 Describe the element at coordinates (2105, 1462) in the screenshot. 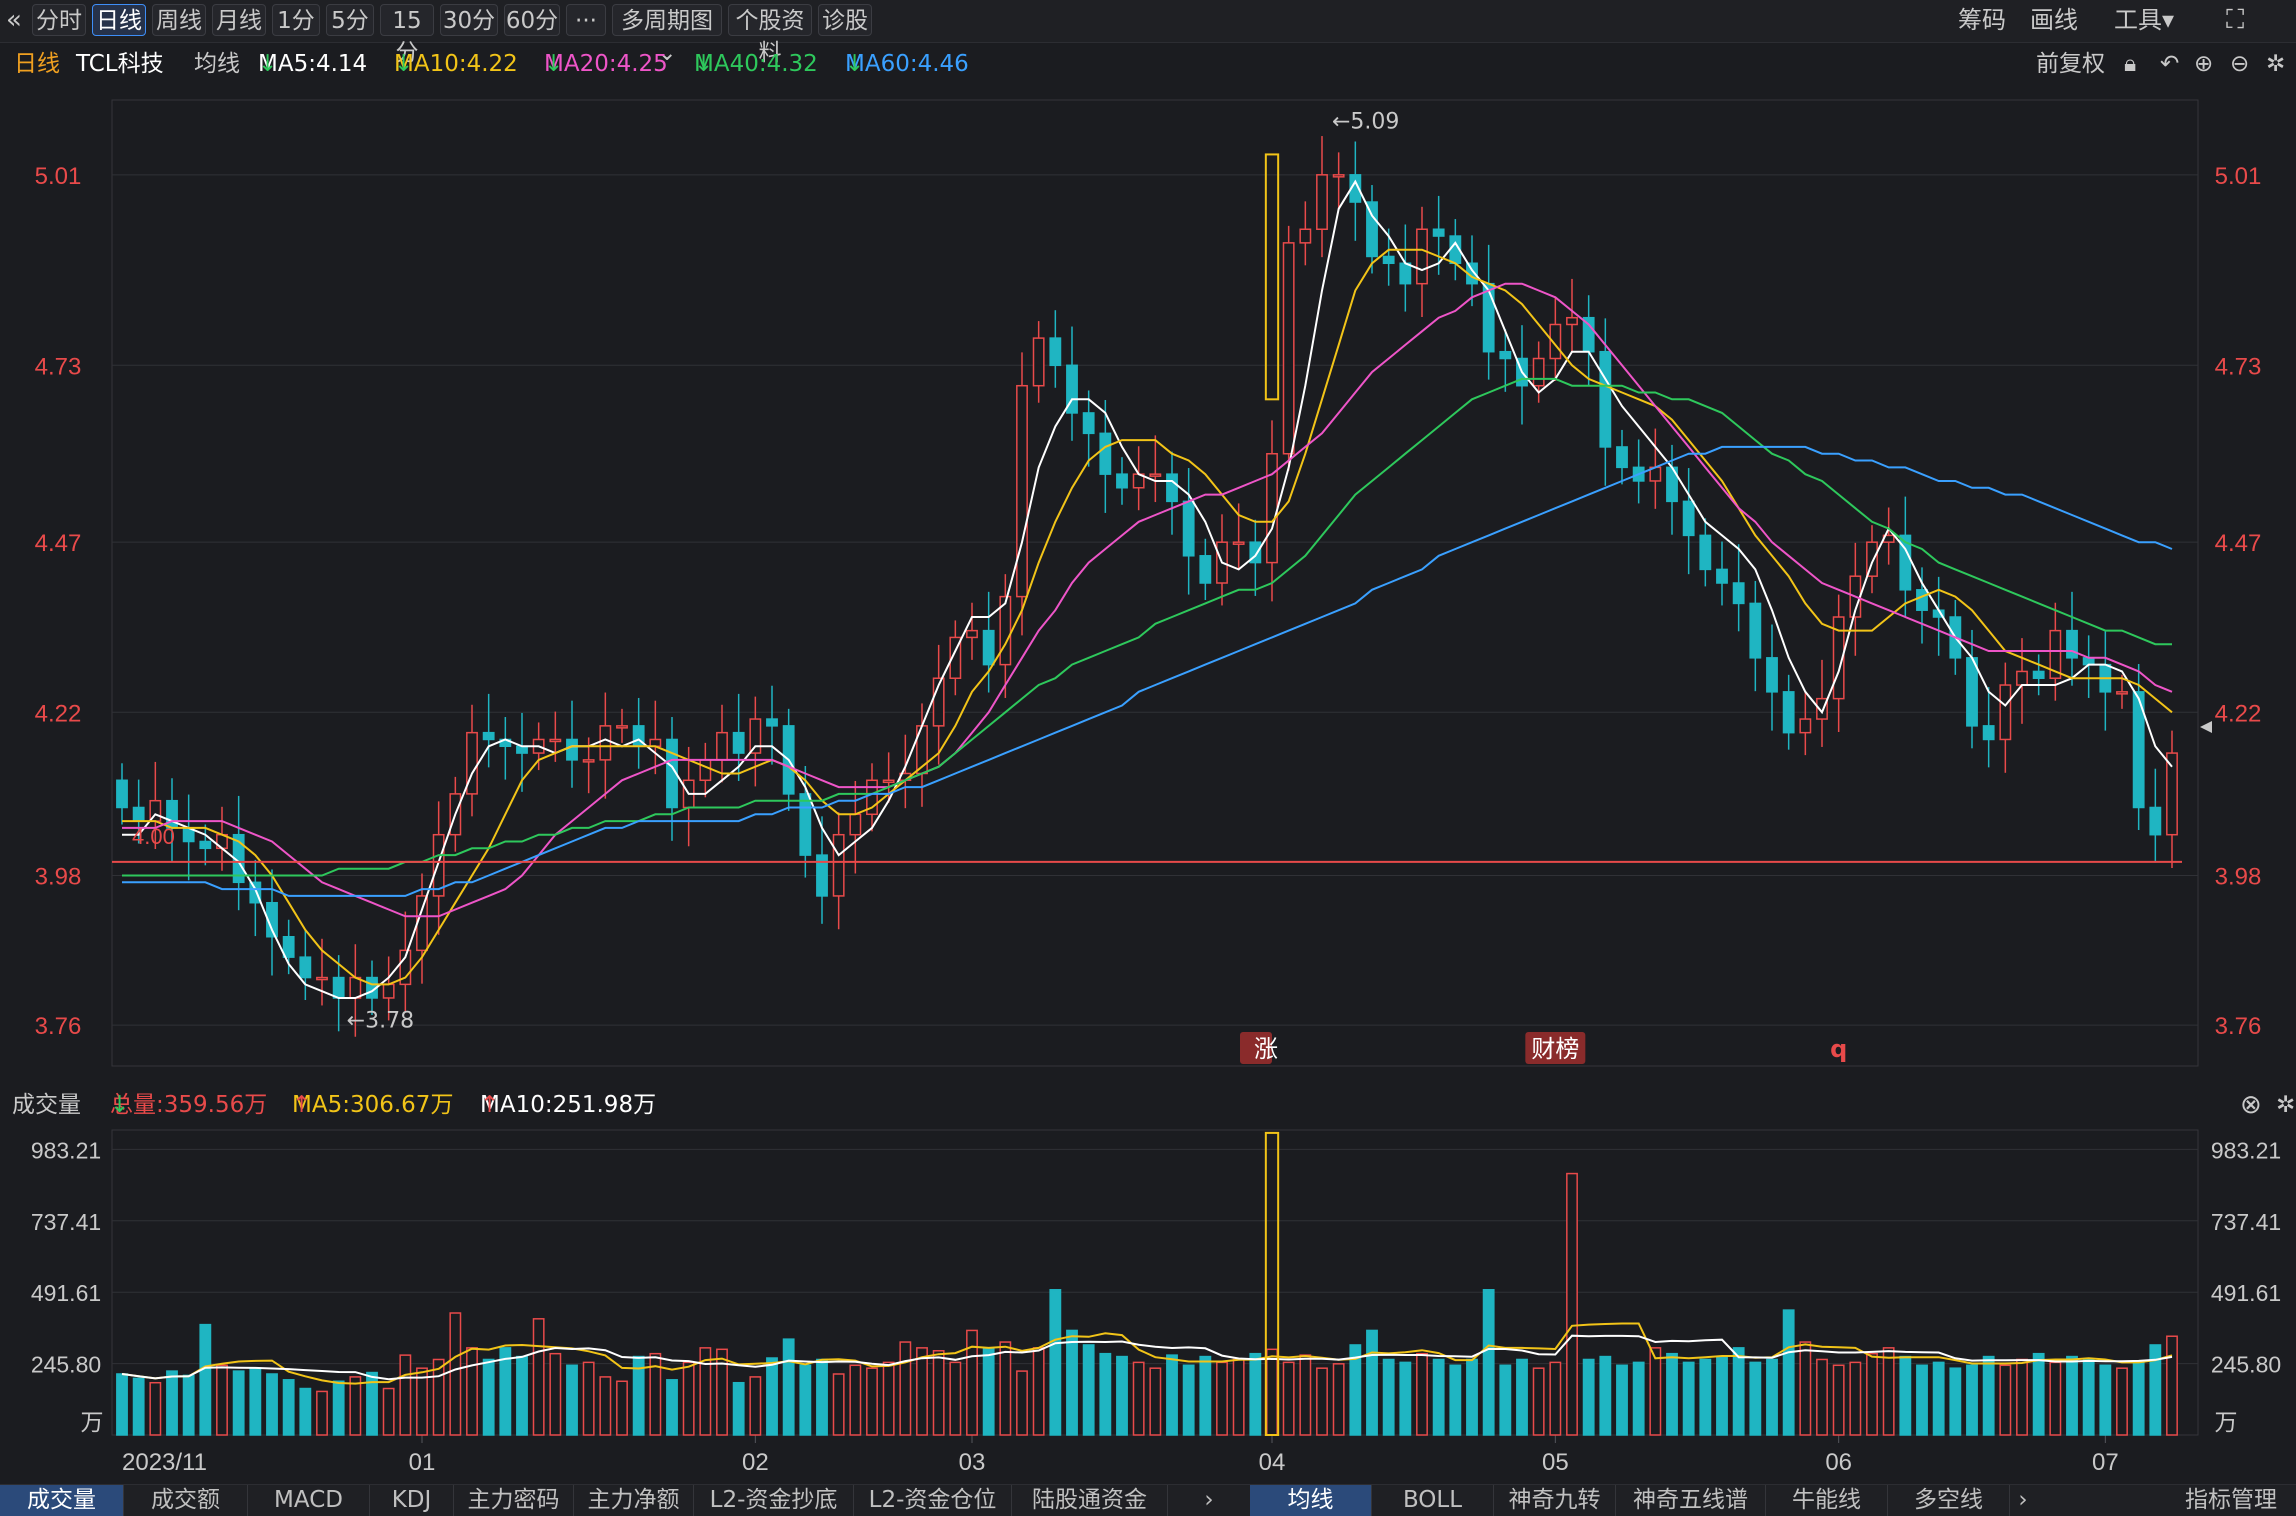

I see `date-label: 07` at that location.